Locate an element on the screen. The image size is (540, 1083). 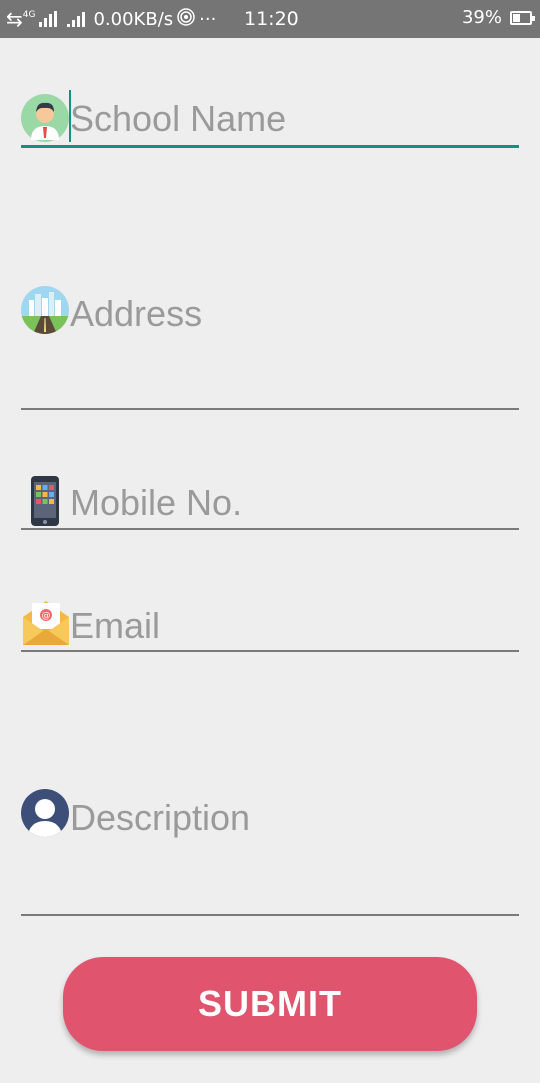
hotspot-icon is located at coordinates (186, 19).